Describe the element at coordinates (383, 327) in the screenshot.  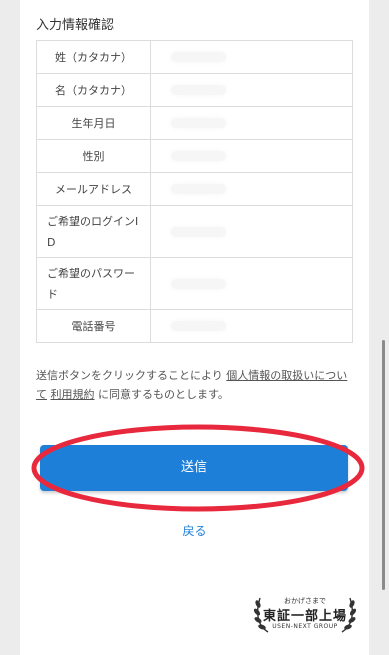
I see `scrollbar` at that location.